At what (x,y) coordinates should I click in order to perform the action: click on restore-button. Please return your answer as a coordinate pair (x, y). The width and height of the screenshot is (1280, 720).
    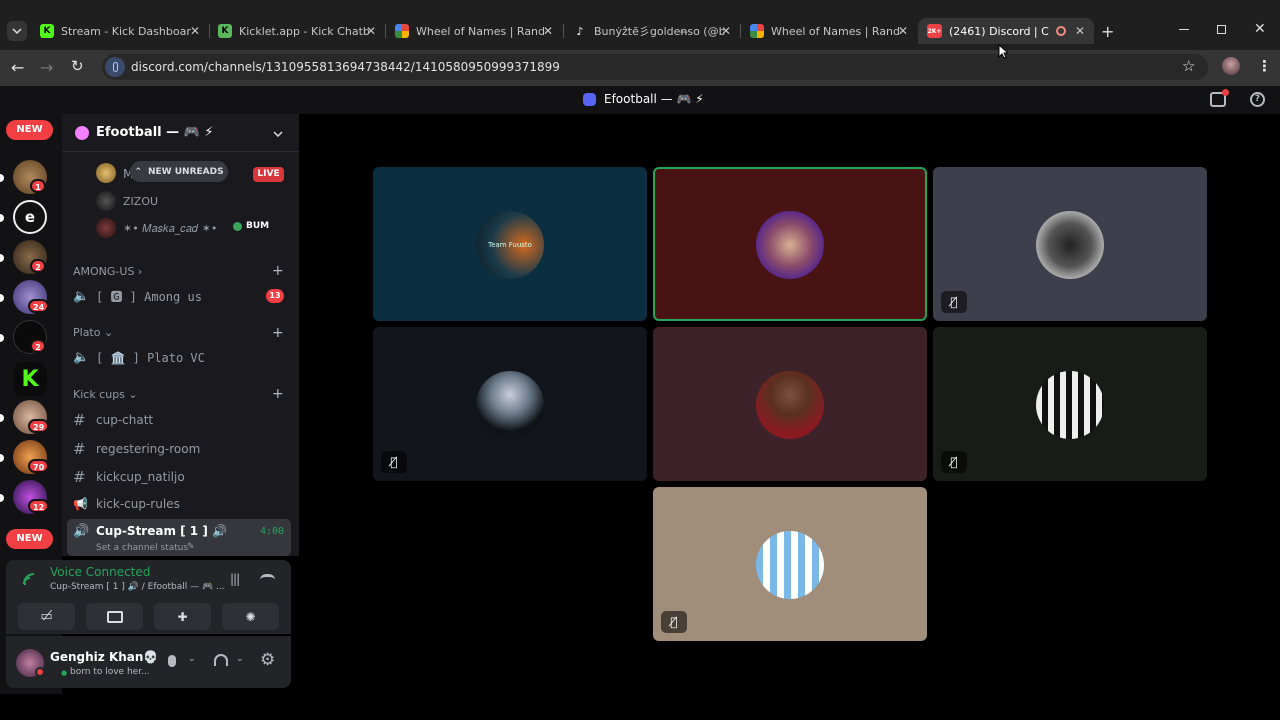
    Looking at the image, I should click on (1221, 29).